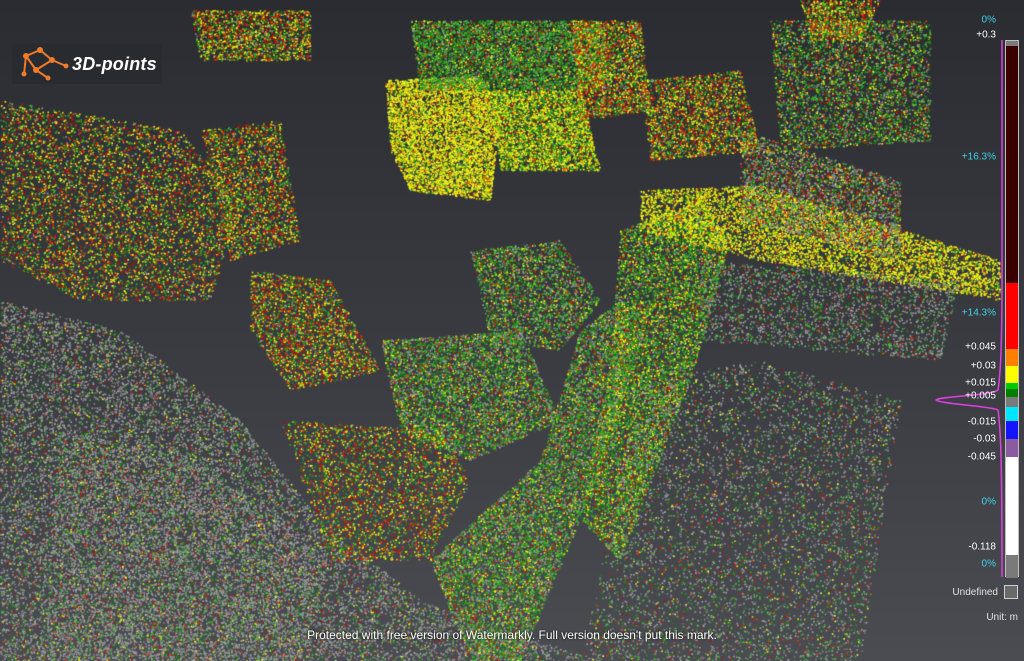 The width and height of the screenshot is (1024, 661). Describe the element at coordinates (981, 422) in the screenshot. I see `scale-value-neg0015: -0.015` at that location.